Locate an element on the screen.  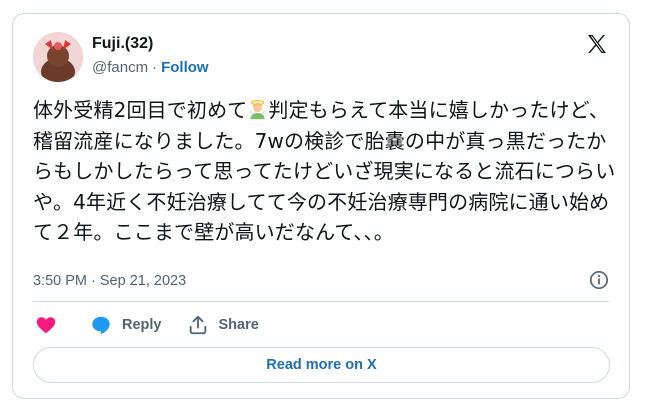
author-handle-row: @fancm · Follow is located at coordinates (150, 67).